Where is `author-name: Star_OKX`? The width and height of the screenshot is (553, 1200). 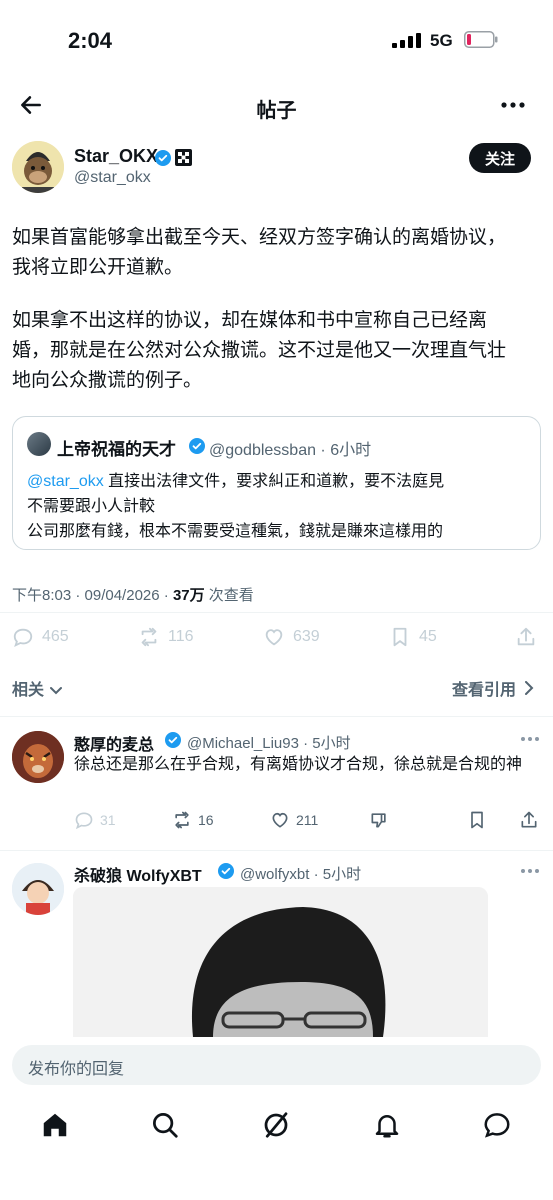 author-name: Star_OKX is located at coordinates (116, 156).